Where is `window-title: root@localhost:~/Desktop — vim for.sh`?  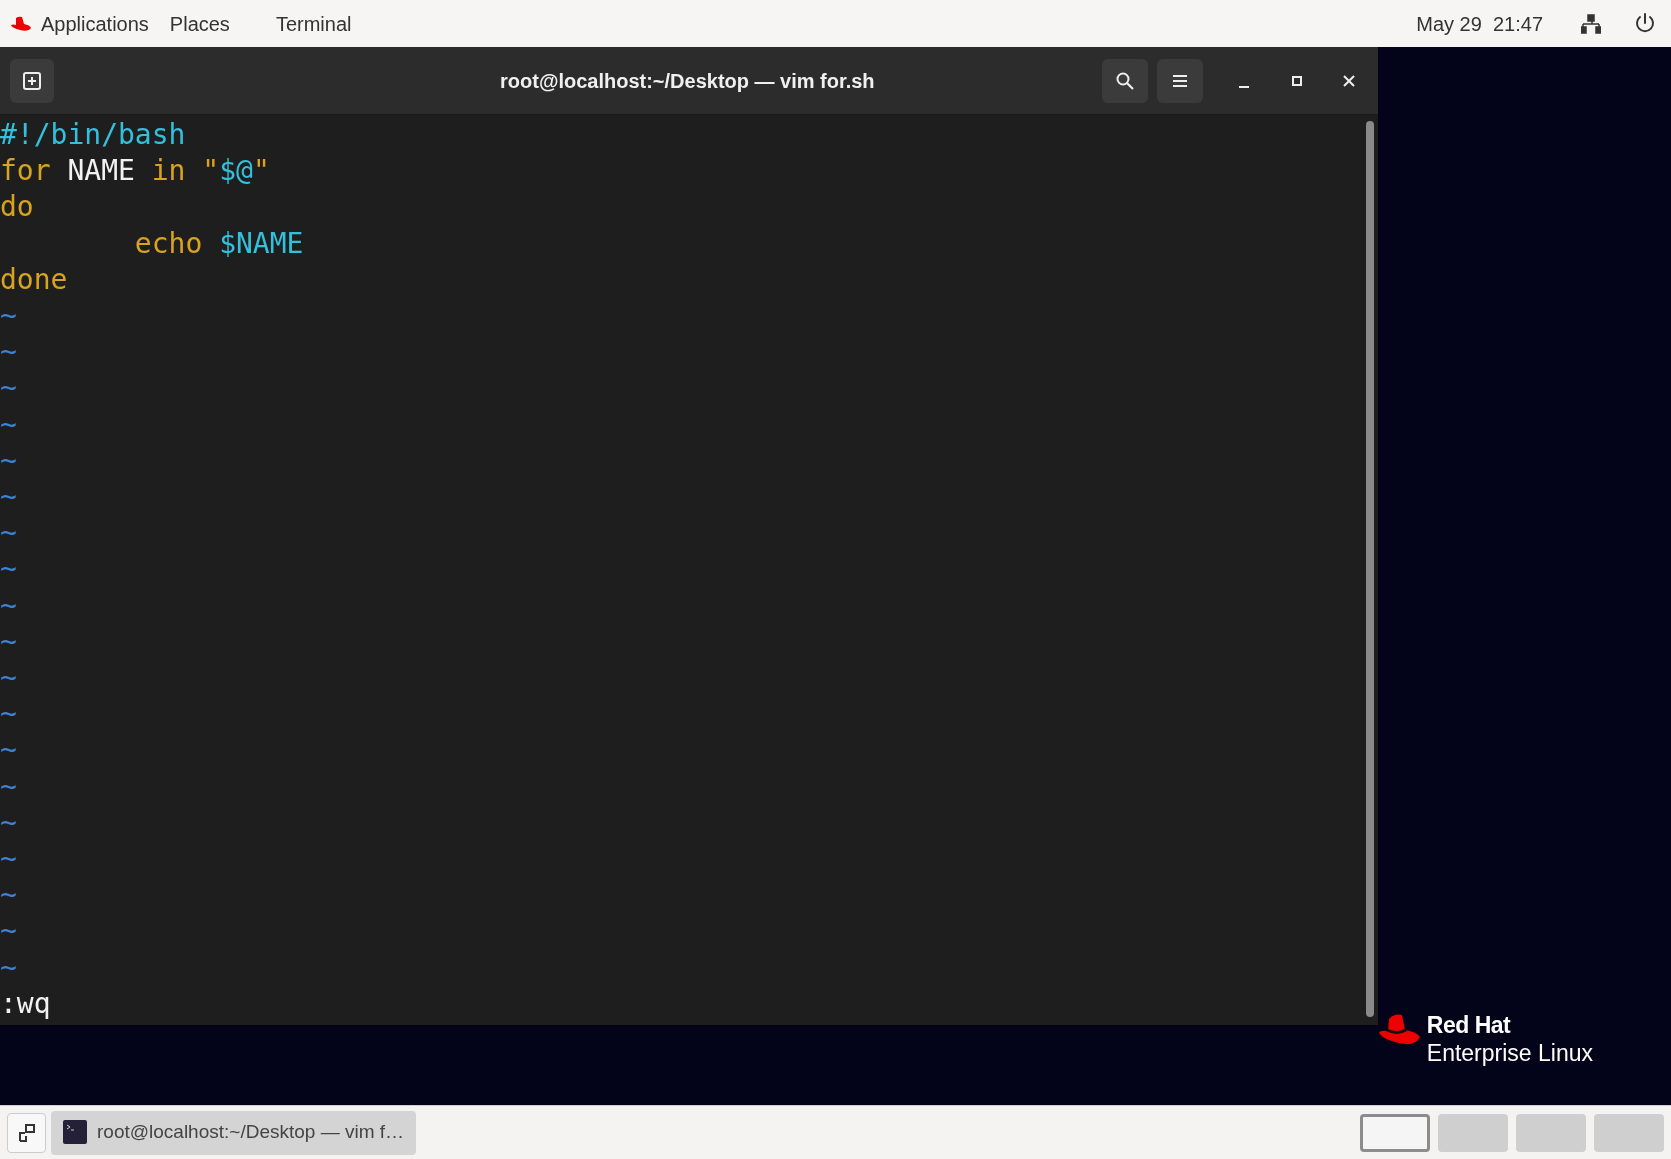 window-title: root@localhost:~/Desktop — vim for.sh is located at coordinates (687, 81).